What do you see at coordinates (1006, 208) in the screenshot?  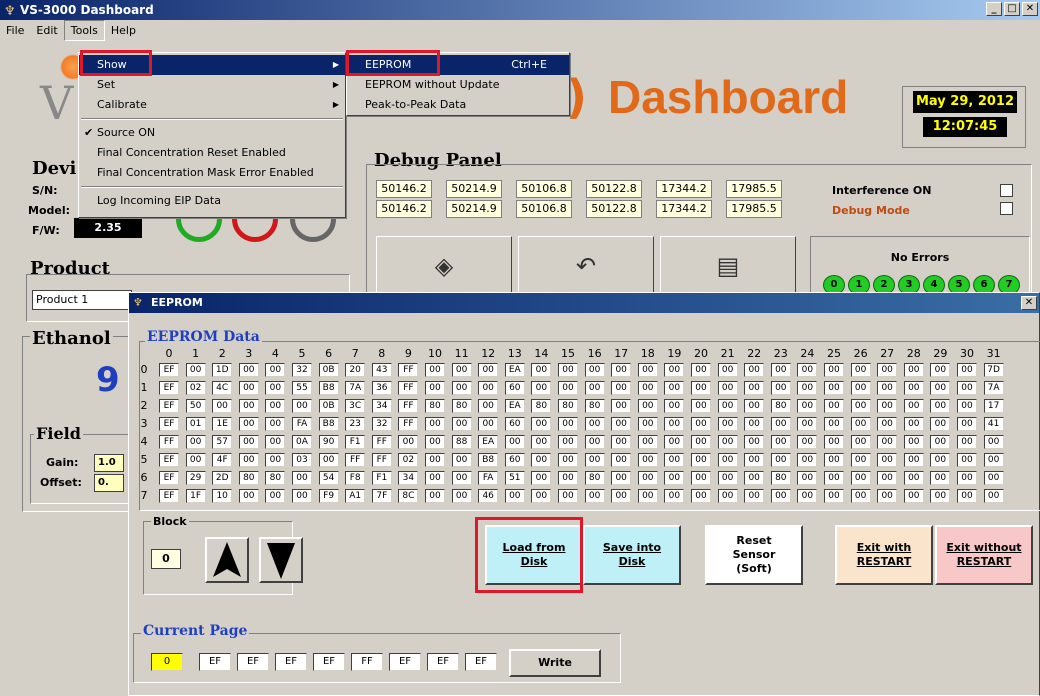 I see `debug-mode-checkbox` at bounding box center [1006, 208].